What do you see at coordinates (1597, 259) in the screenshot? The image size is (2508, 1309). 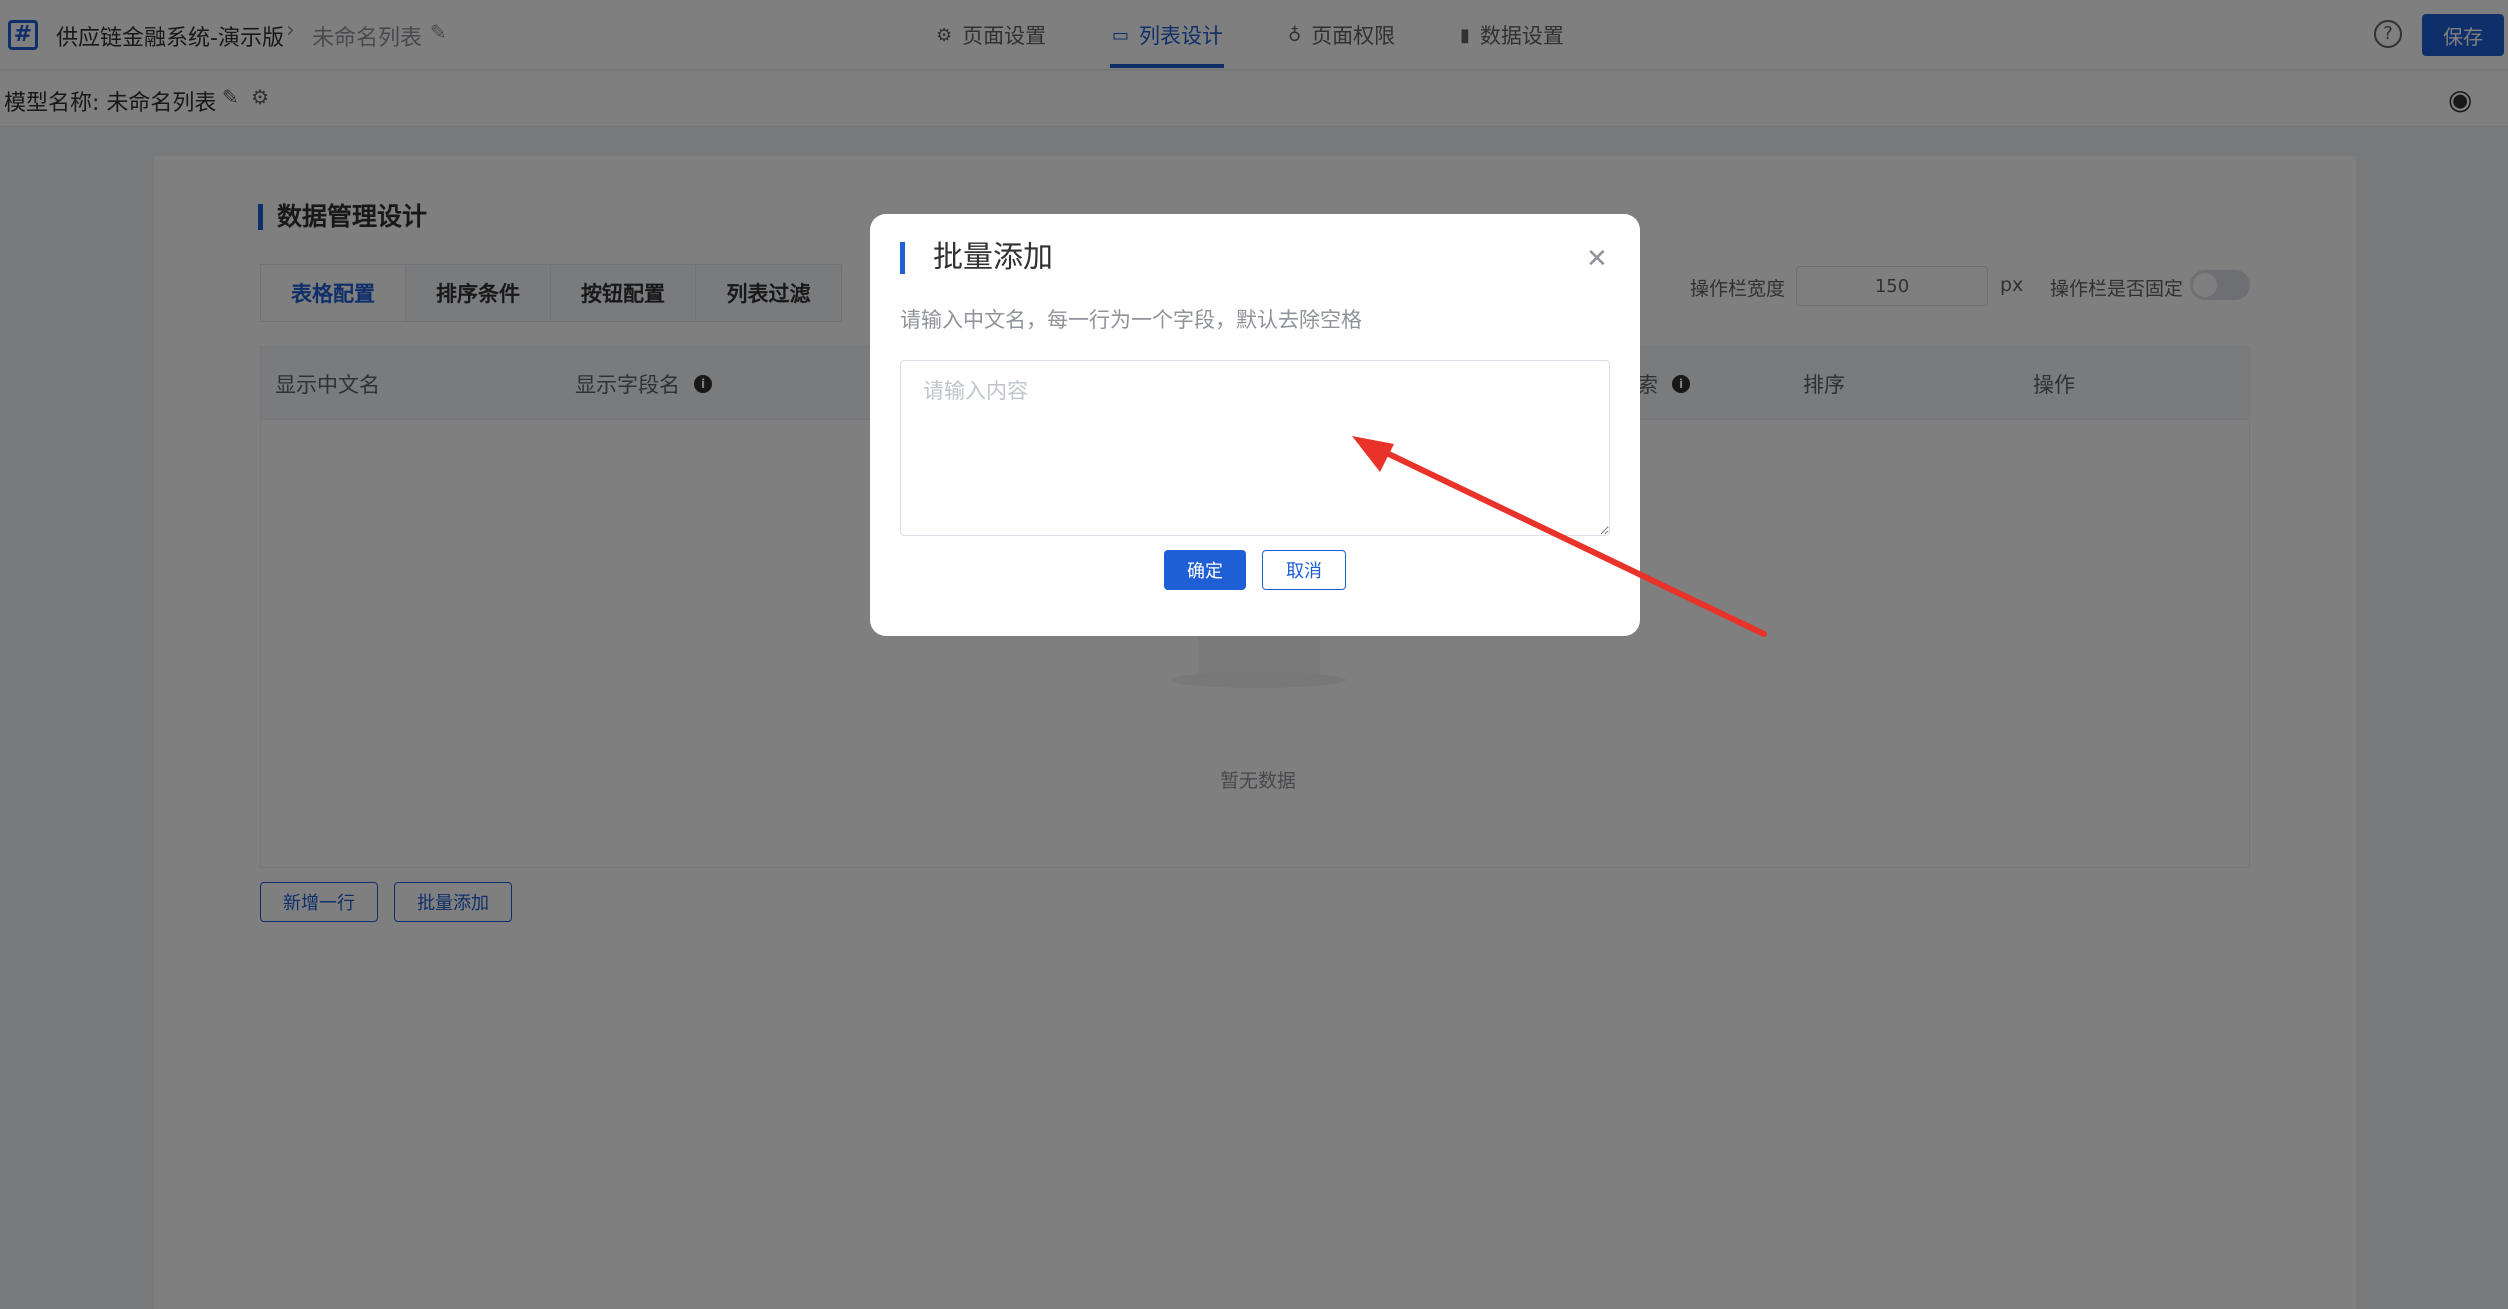 I see `close-icon: ✕` at bounding box center [1597, 259].